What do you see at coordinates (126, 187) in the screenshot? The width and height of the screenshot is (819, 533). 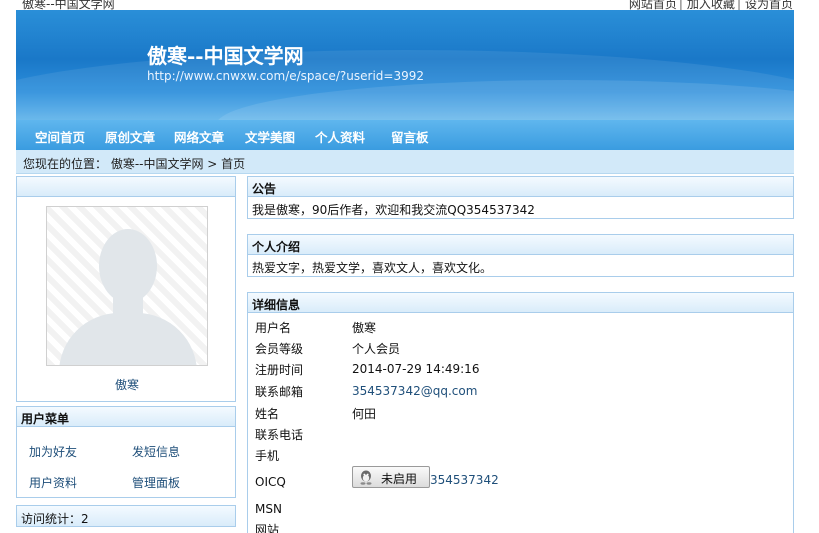 I see `profile-box-header` at bounding box center [126, 187].